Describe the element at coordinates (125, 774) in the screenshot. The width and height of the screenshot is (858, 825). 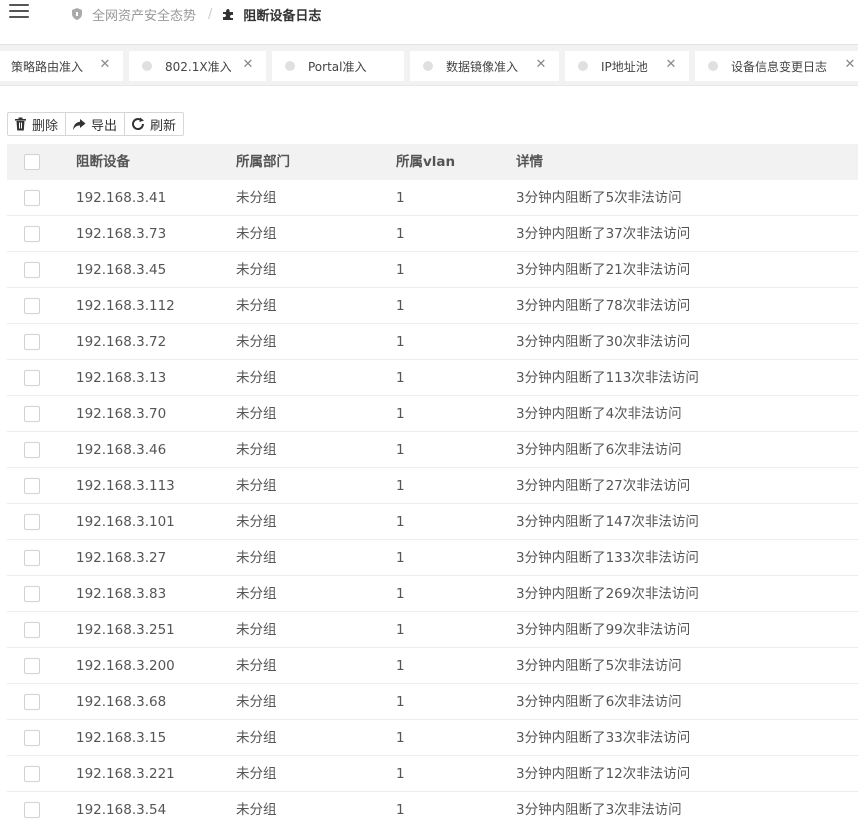
I see `cell-device: 192.168.3.221` at that location.